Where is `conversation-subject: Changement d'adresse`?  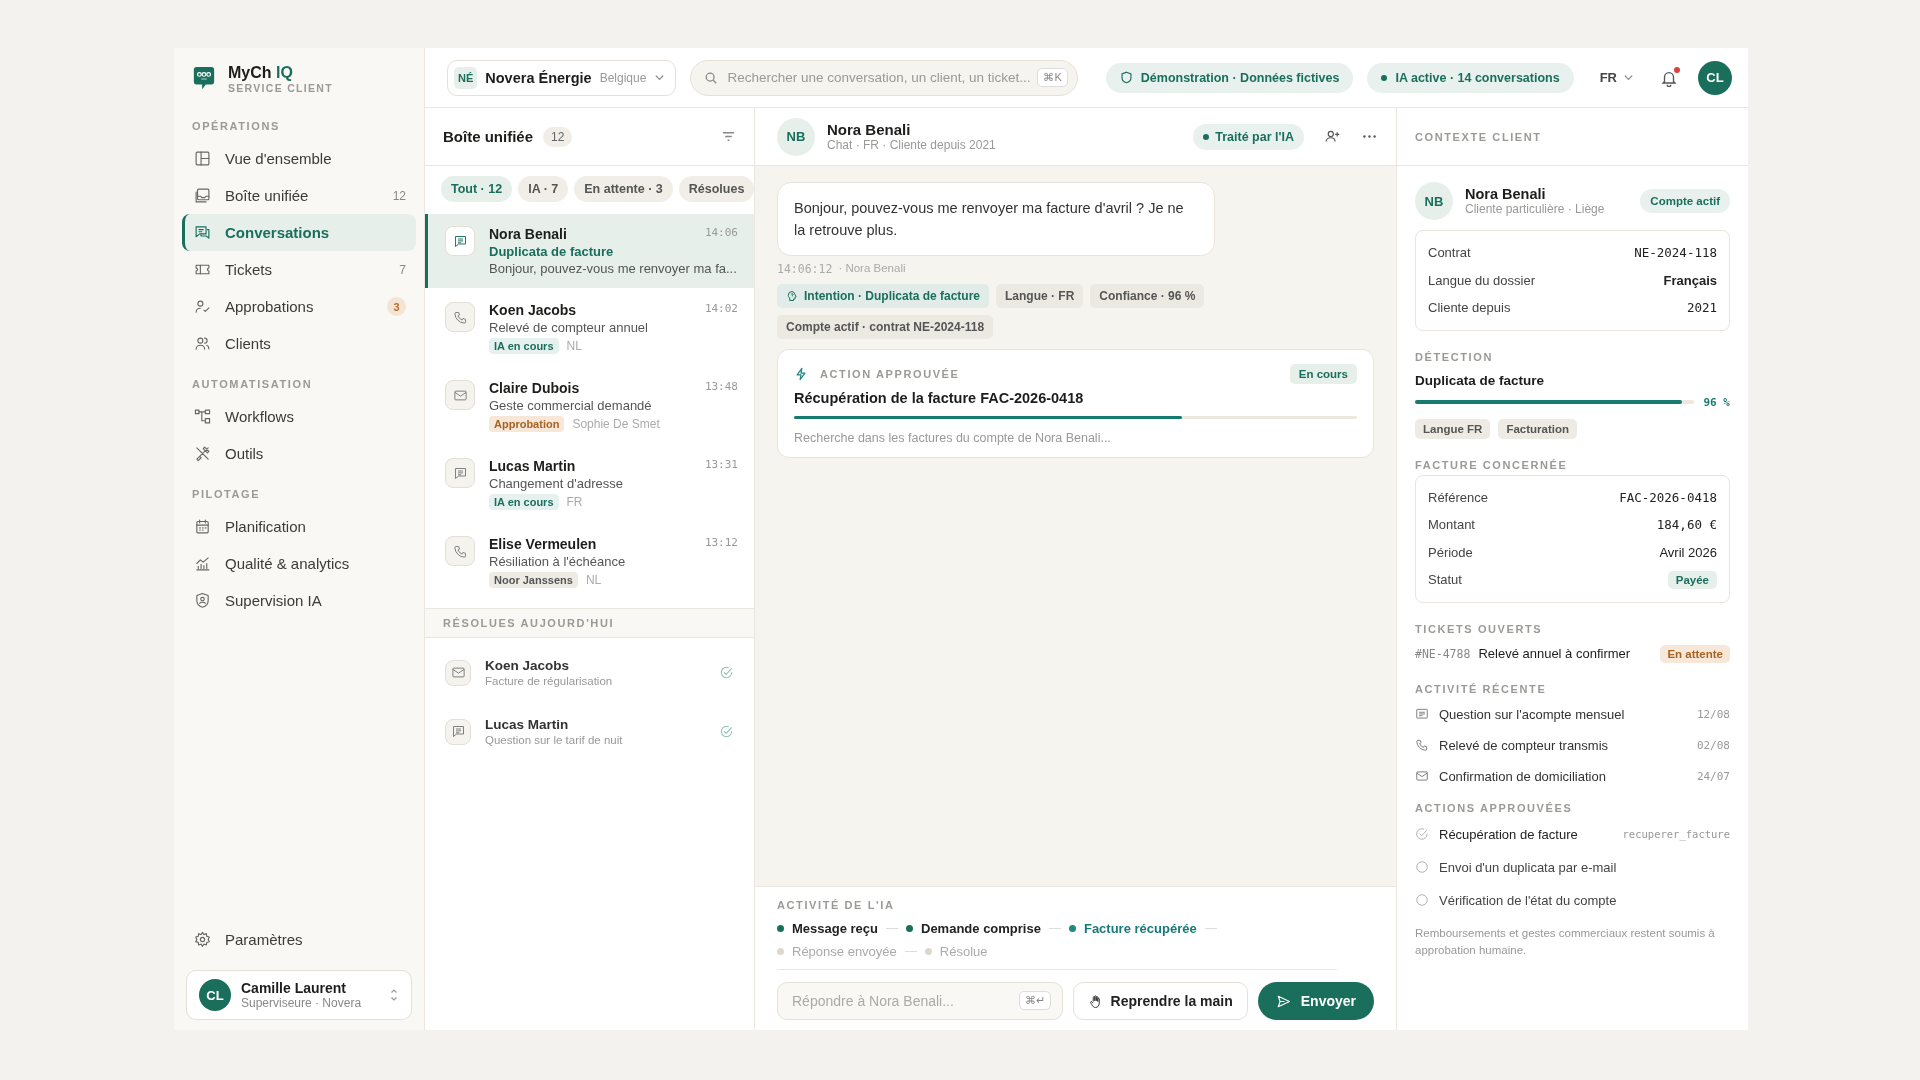 conversation-subject: Changement d'adresse is located at coordinates (556, 483).